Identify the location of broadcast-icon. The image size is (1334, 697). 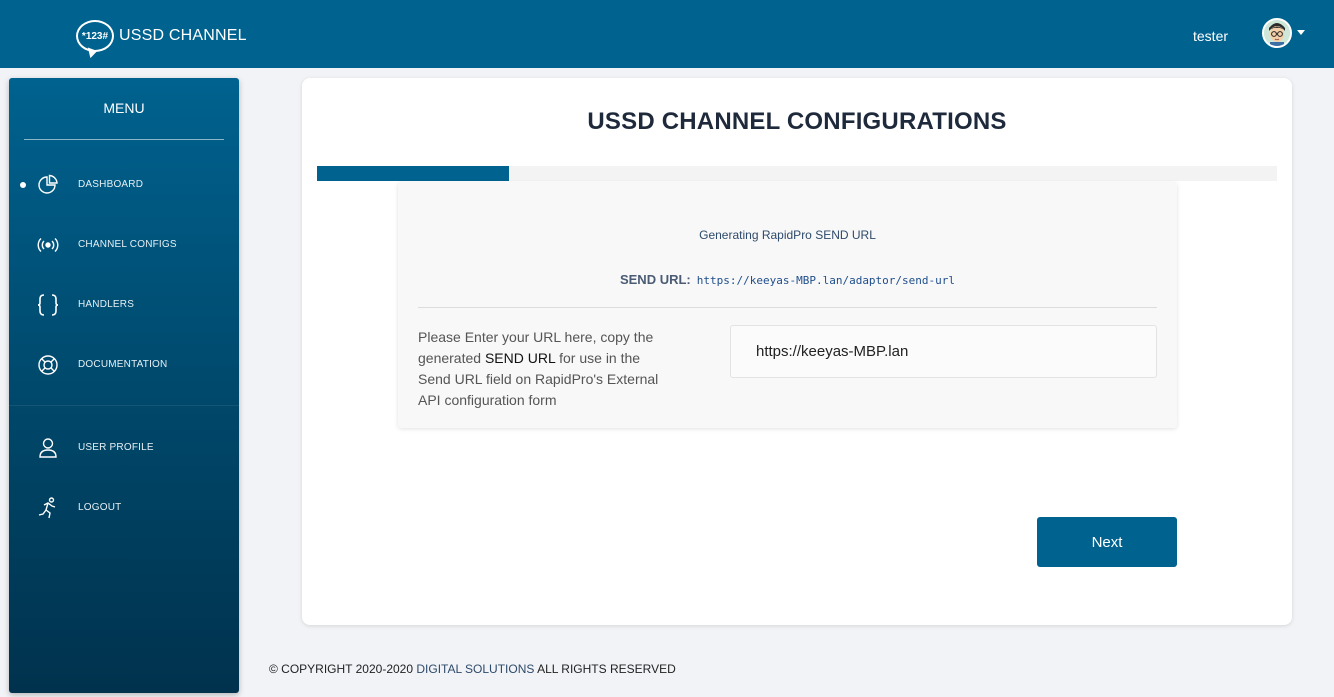
(48, 245).